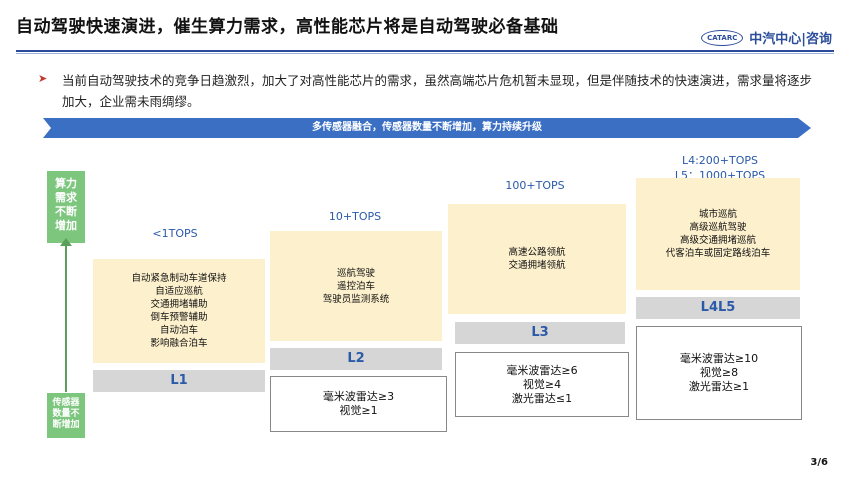 This screenshot has width=850, height=478. I want to click on sensors-l2: 毫米波雷达≥3 视觉≥1, so click(358, 404).